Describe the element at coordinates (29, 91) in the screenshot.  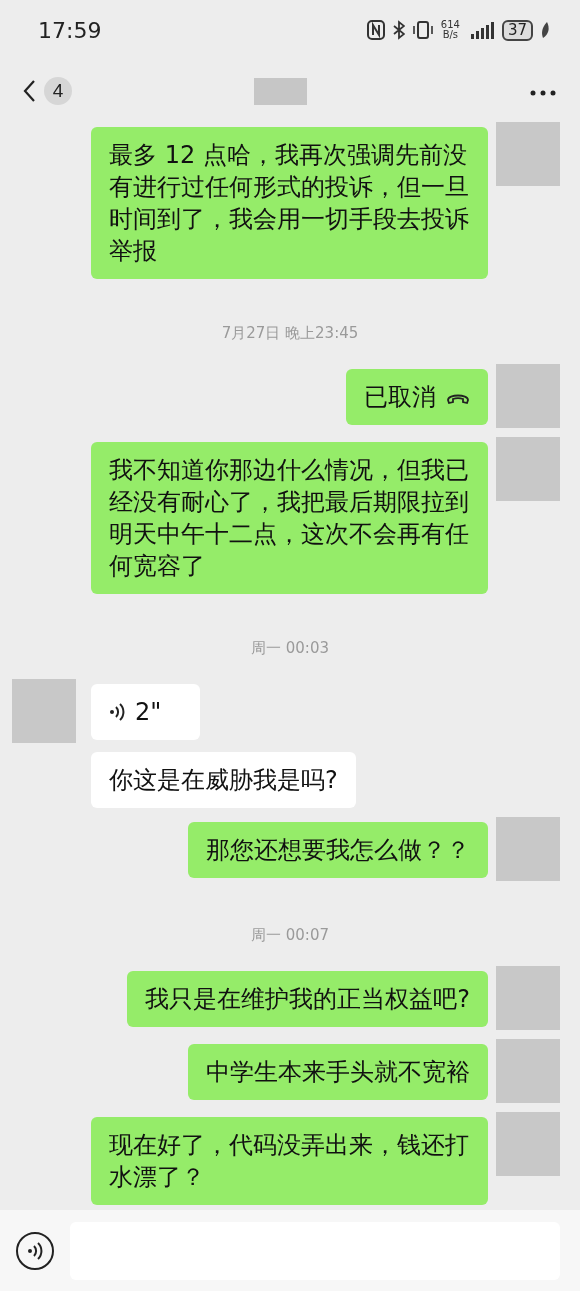
I see `back-icon` at that location.